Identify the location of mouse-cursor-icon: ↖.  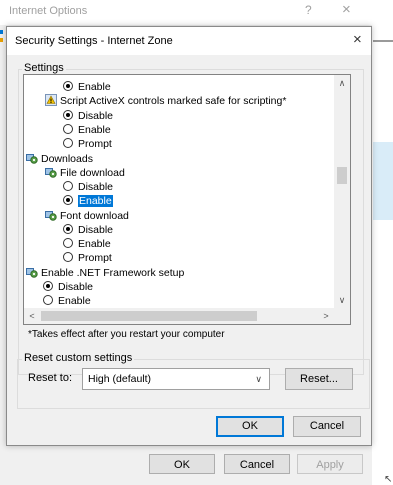
(388, 479).